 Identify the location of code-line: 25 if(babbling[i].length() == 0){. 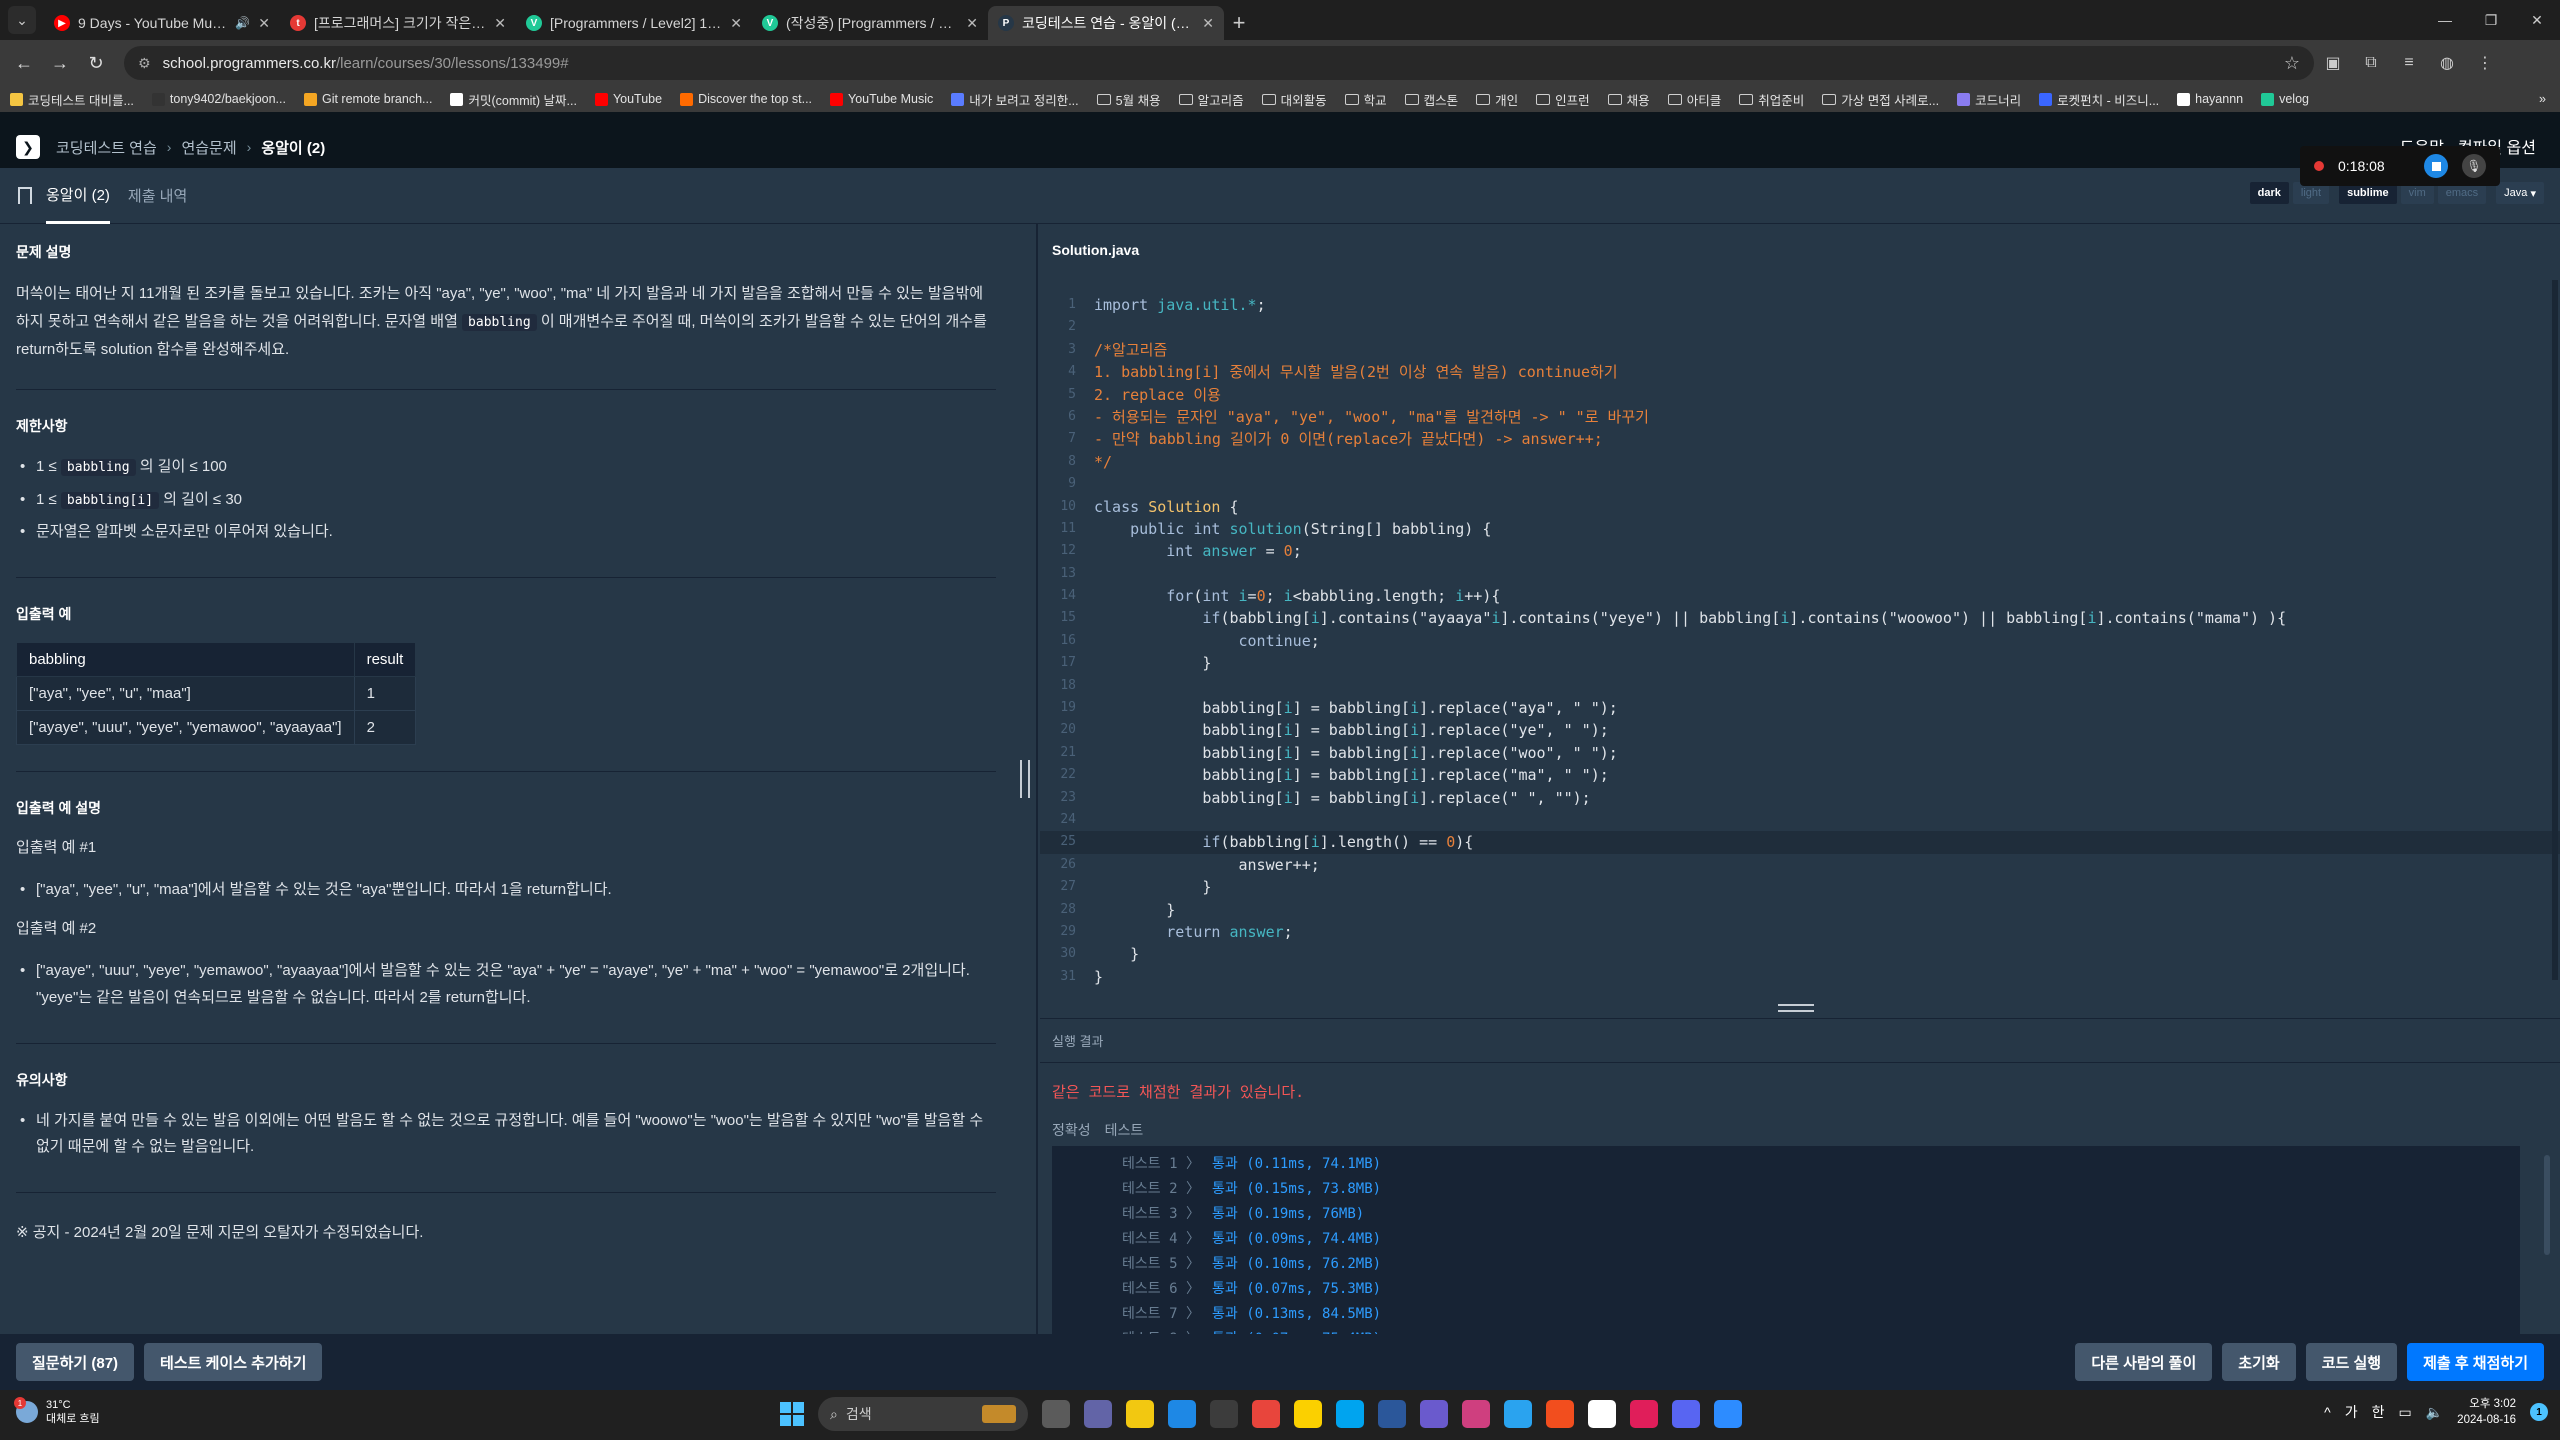
(1800, 842).